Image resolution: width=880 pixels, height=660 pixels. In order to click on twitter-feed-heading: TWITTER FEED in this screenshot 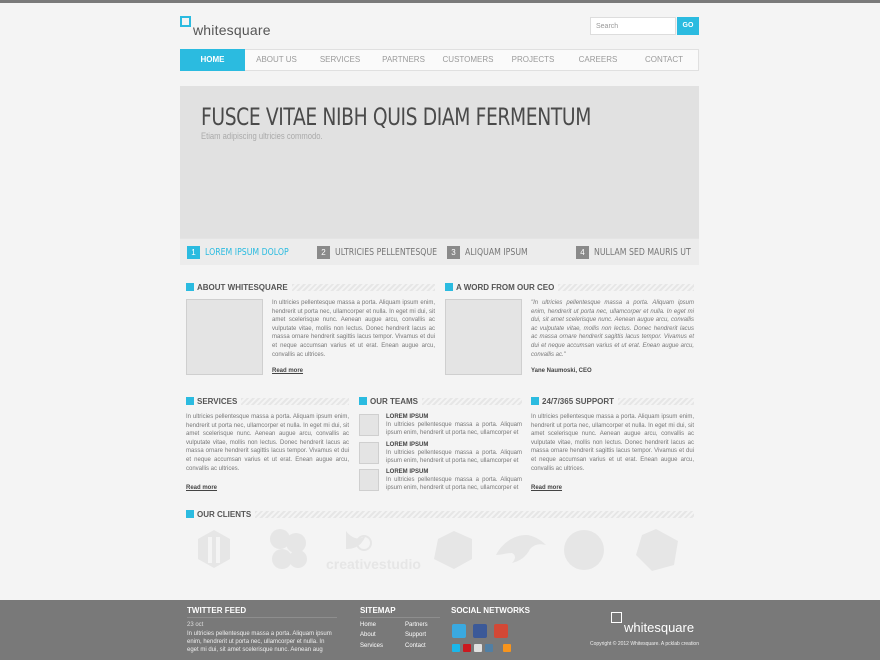, I will do `click(217, 610)`.